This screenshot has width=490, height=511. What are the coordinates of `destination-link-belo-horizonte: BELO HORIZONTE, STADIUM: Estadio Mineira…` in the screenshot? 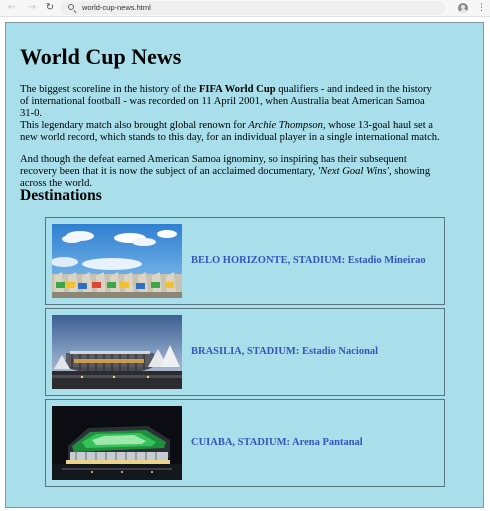 It's located at (308, 261).